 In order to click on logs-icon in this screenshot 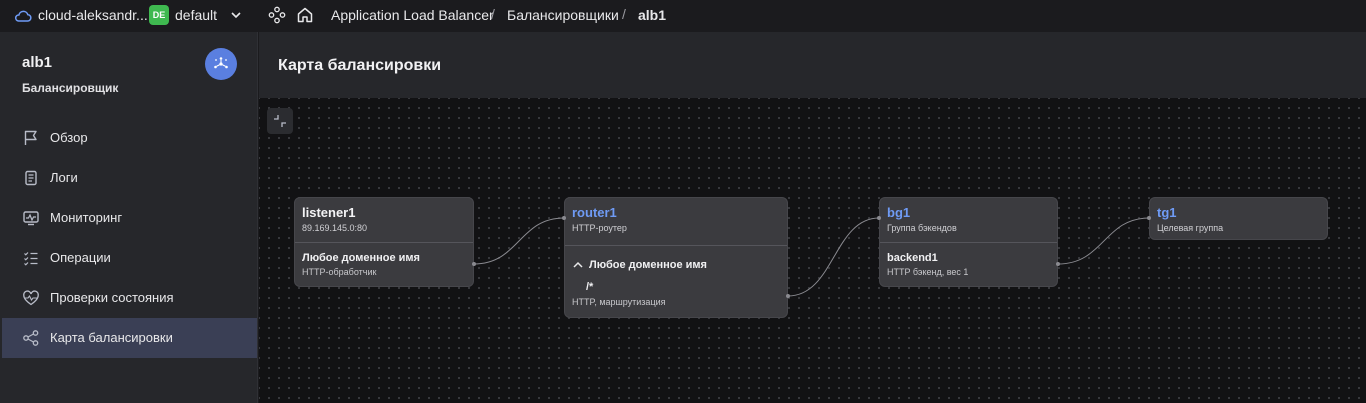, I will do `click(31, 178)`.